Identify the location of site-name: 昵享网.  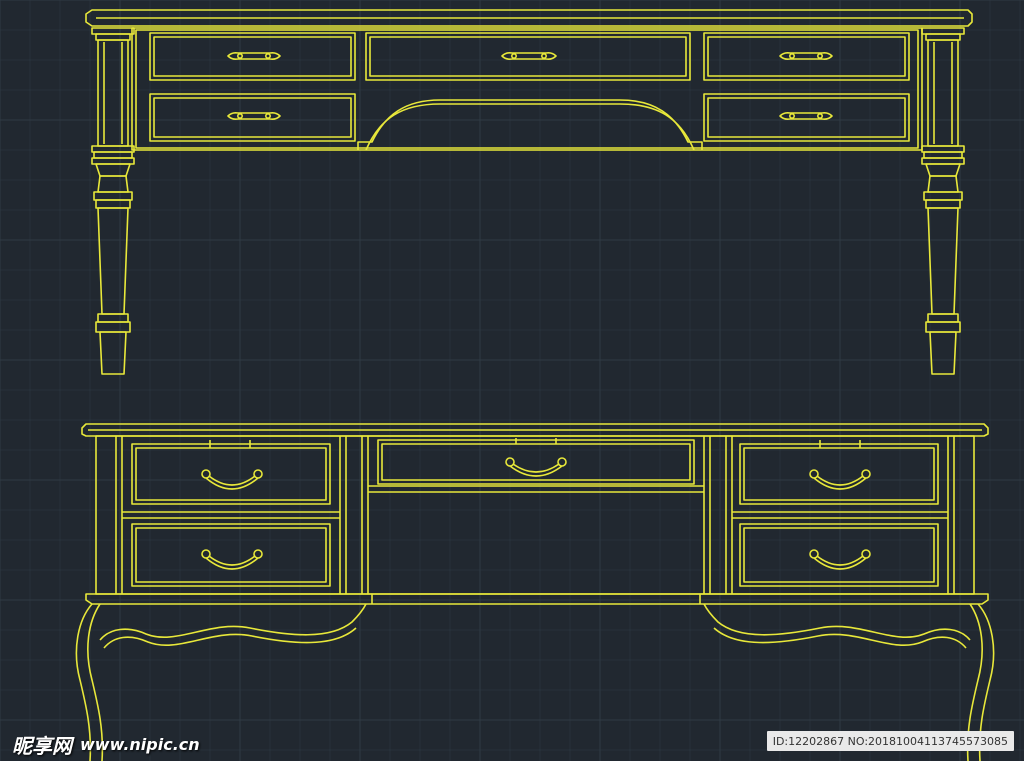
(42, 745).